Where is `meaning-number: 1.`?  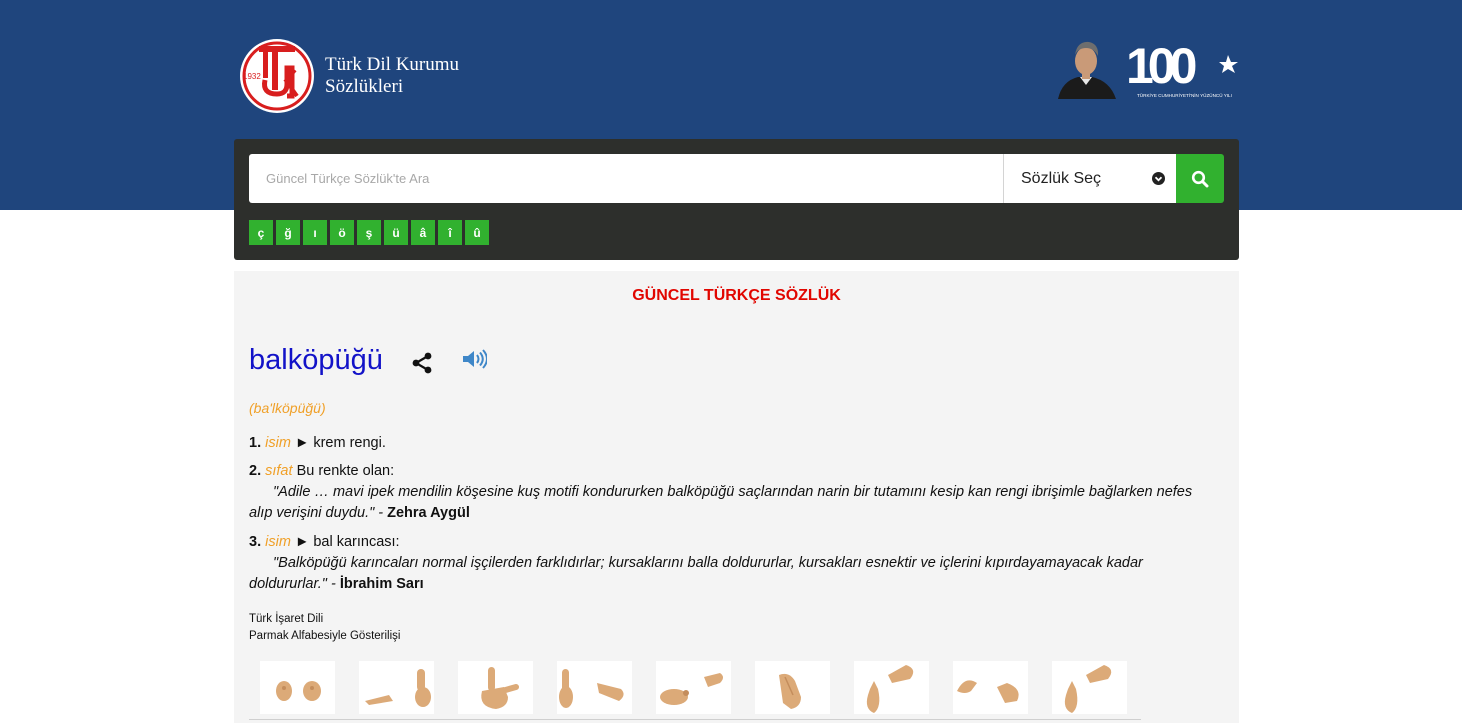 meaning-number: 1. is located at coordinates (255, 443).